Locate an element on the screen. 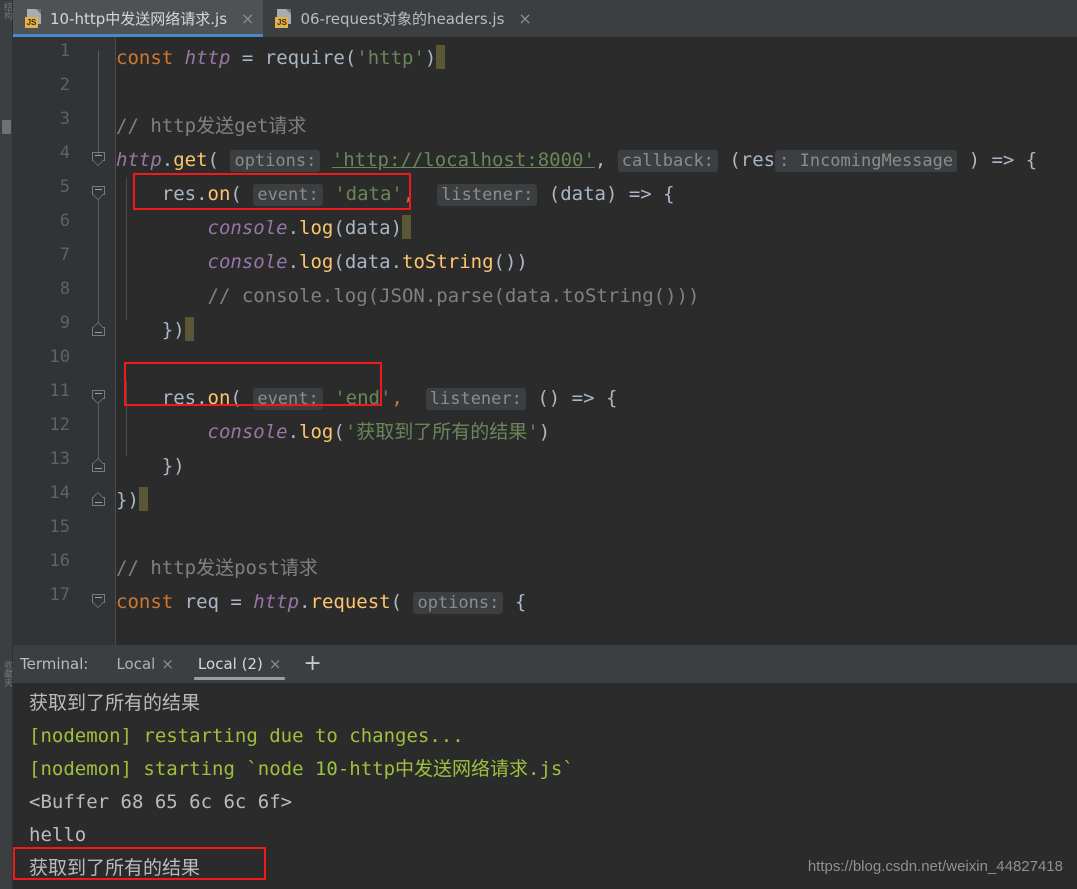 Image resolution: width=1077 pixels, height=889 pixels. terminal-tab-1: Local (2) × is located at coordinates (239, 664).